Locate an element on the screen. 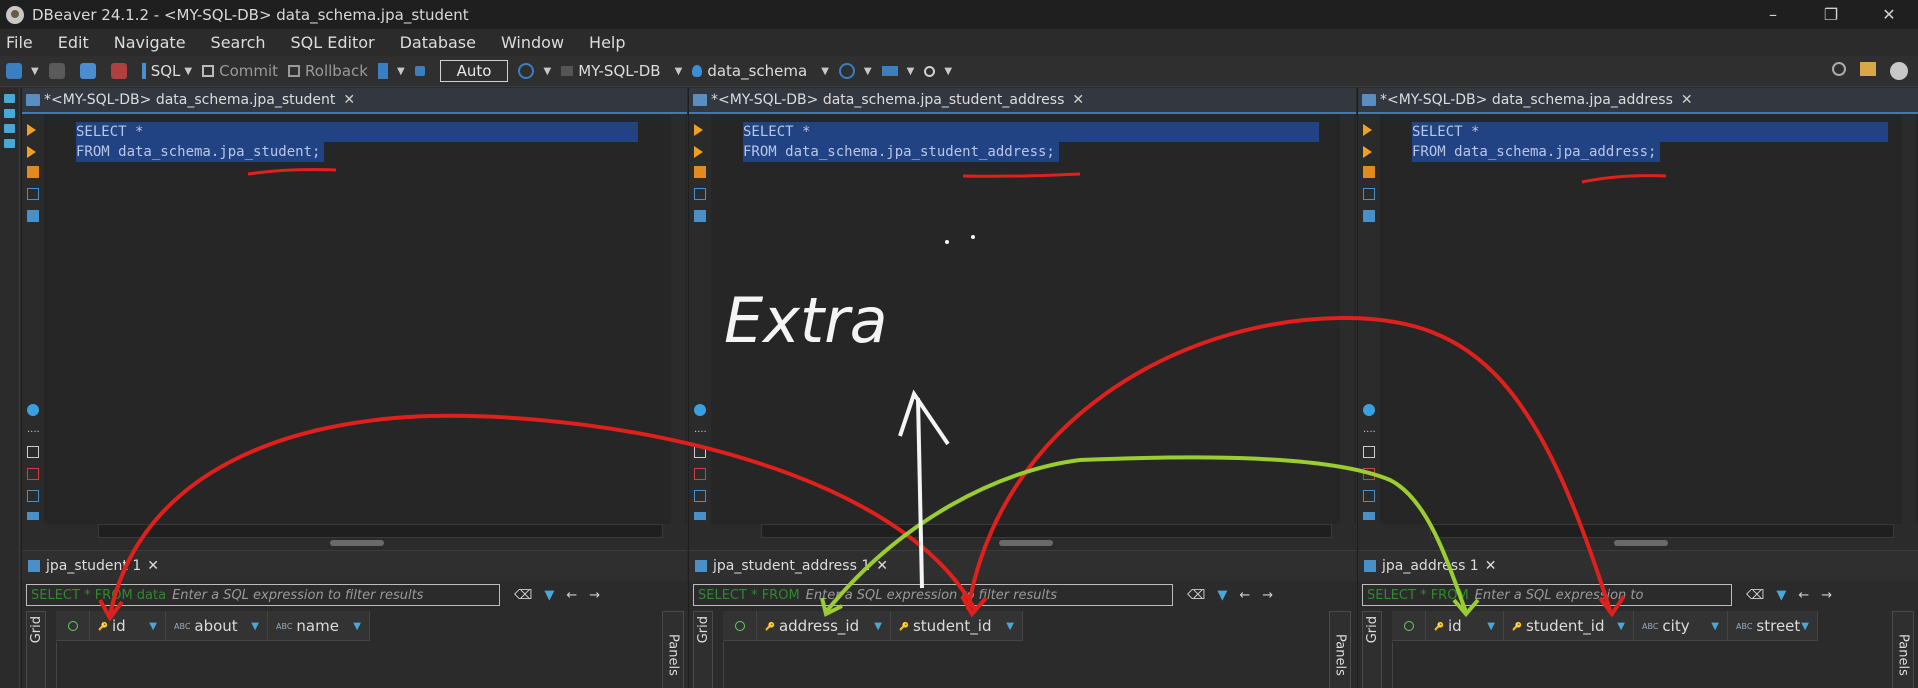  column-header-address-id: 🔑 address_id ▼ is located at coordinates (824, 626).